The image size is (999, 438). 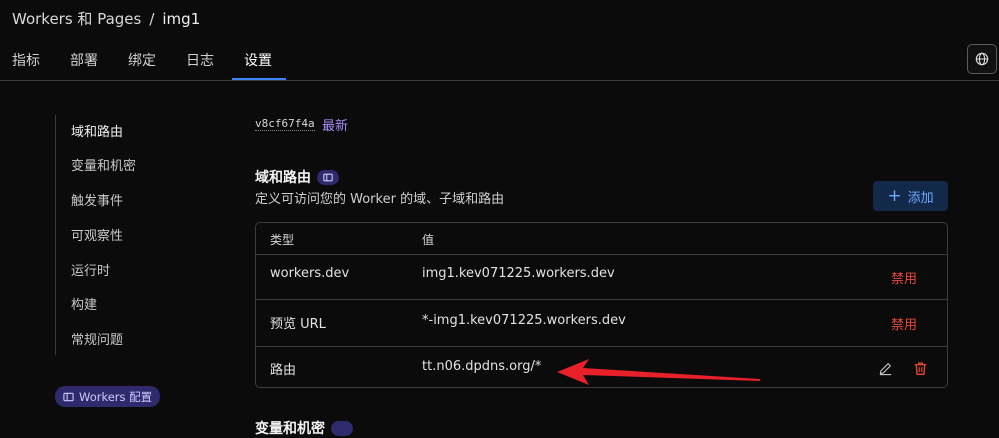 What do you see at coordinates (658, 372) in the screenshot?
I see `annotation-arrow-icon` at bounding box center [658, 372].